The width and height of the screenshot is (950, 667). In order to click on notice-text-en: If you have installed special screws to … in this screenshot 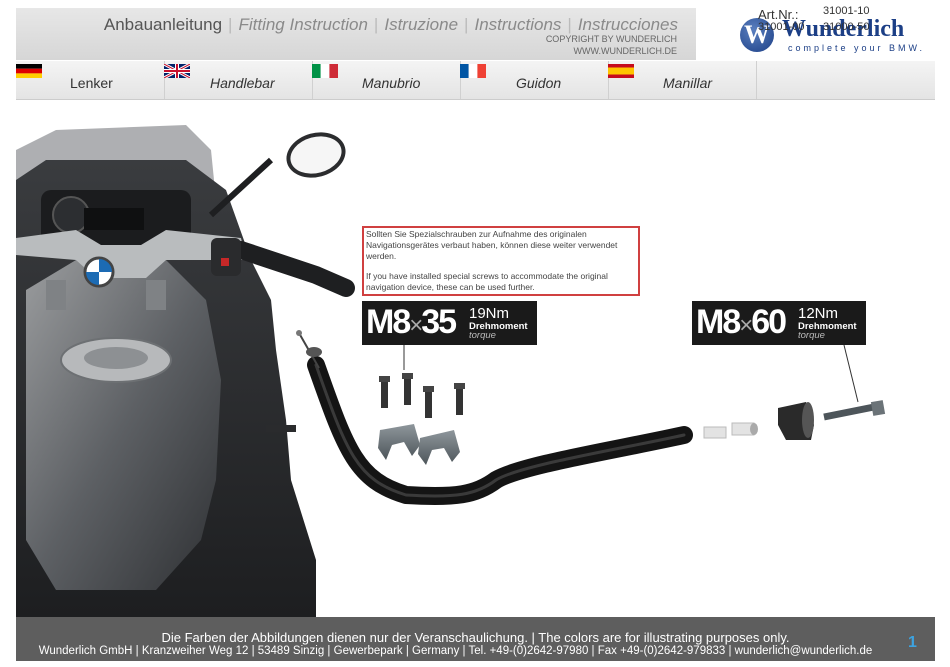, I will do `click(487, 281)`.